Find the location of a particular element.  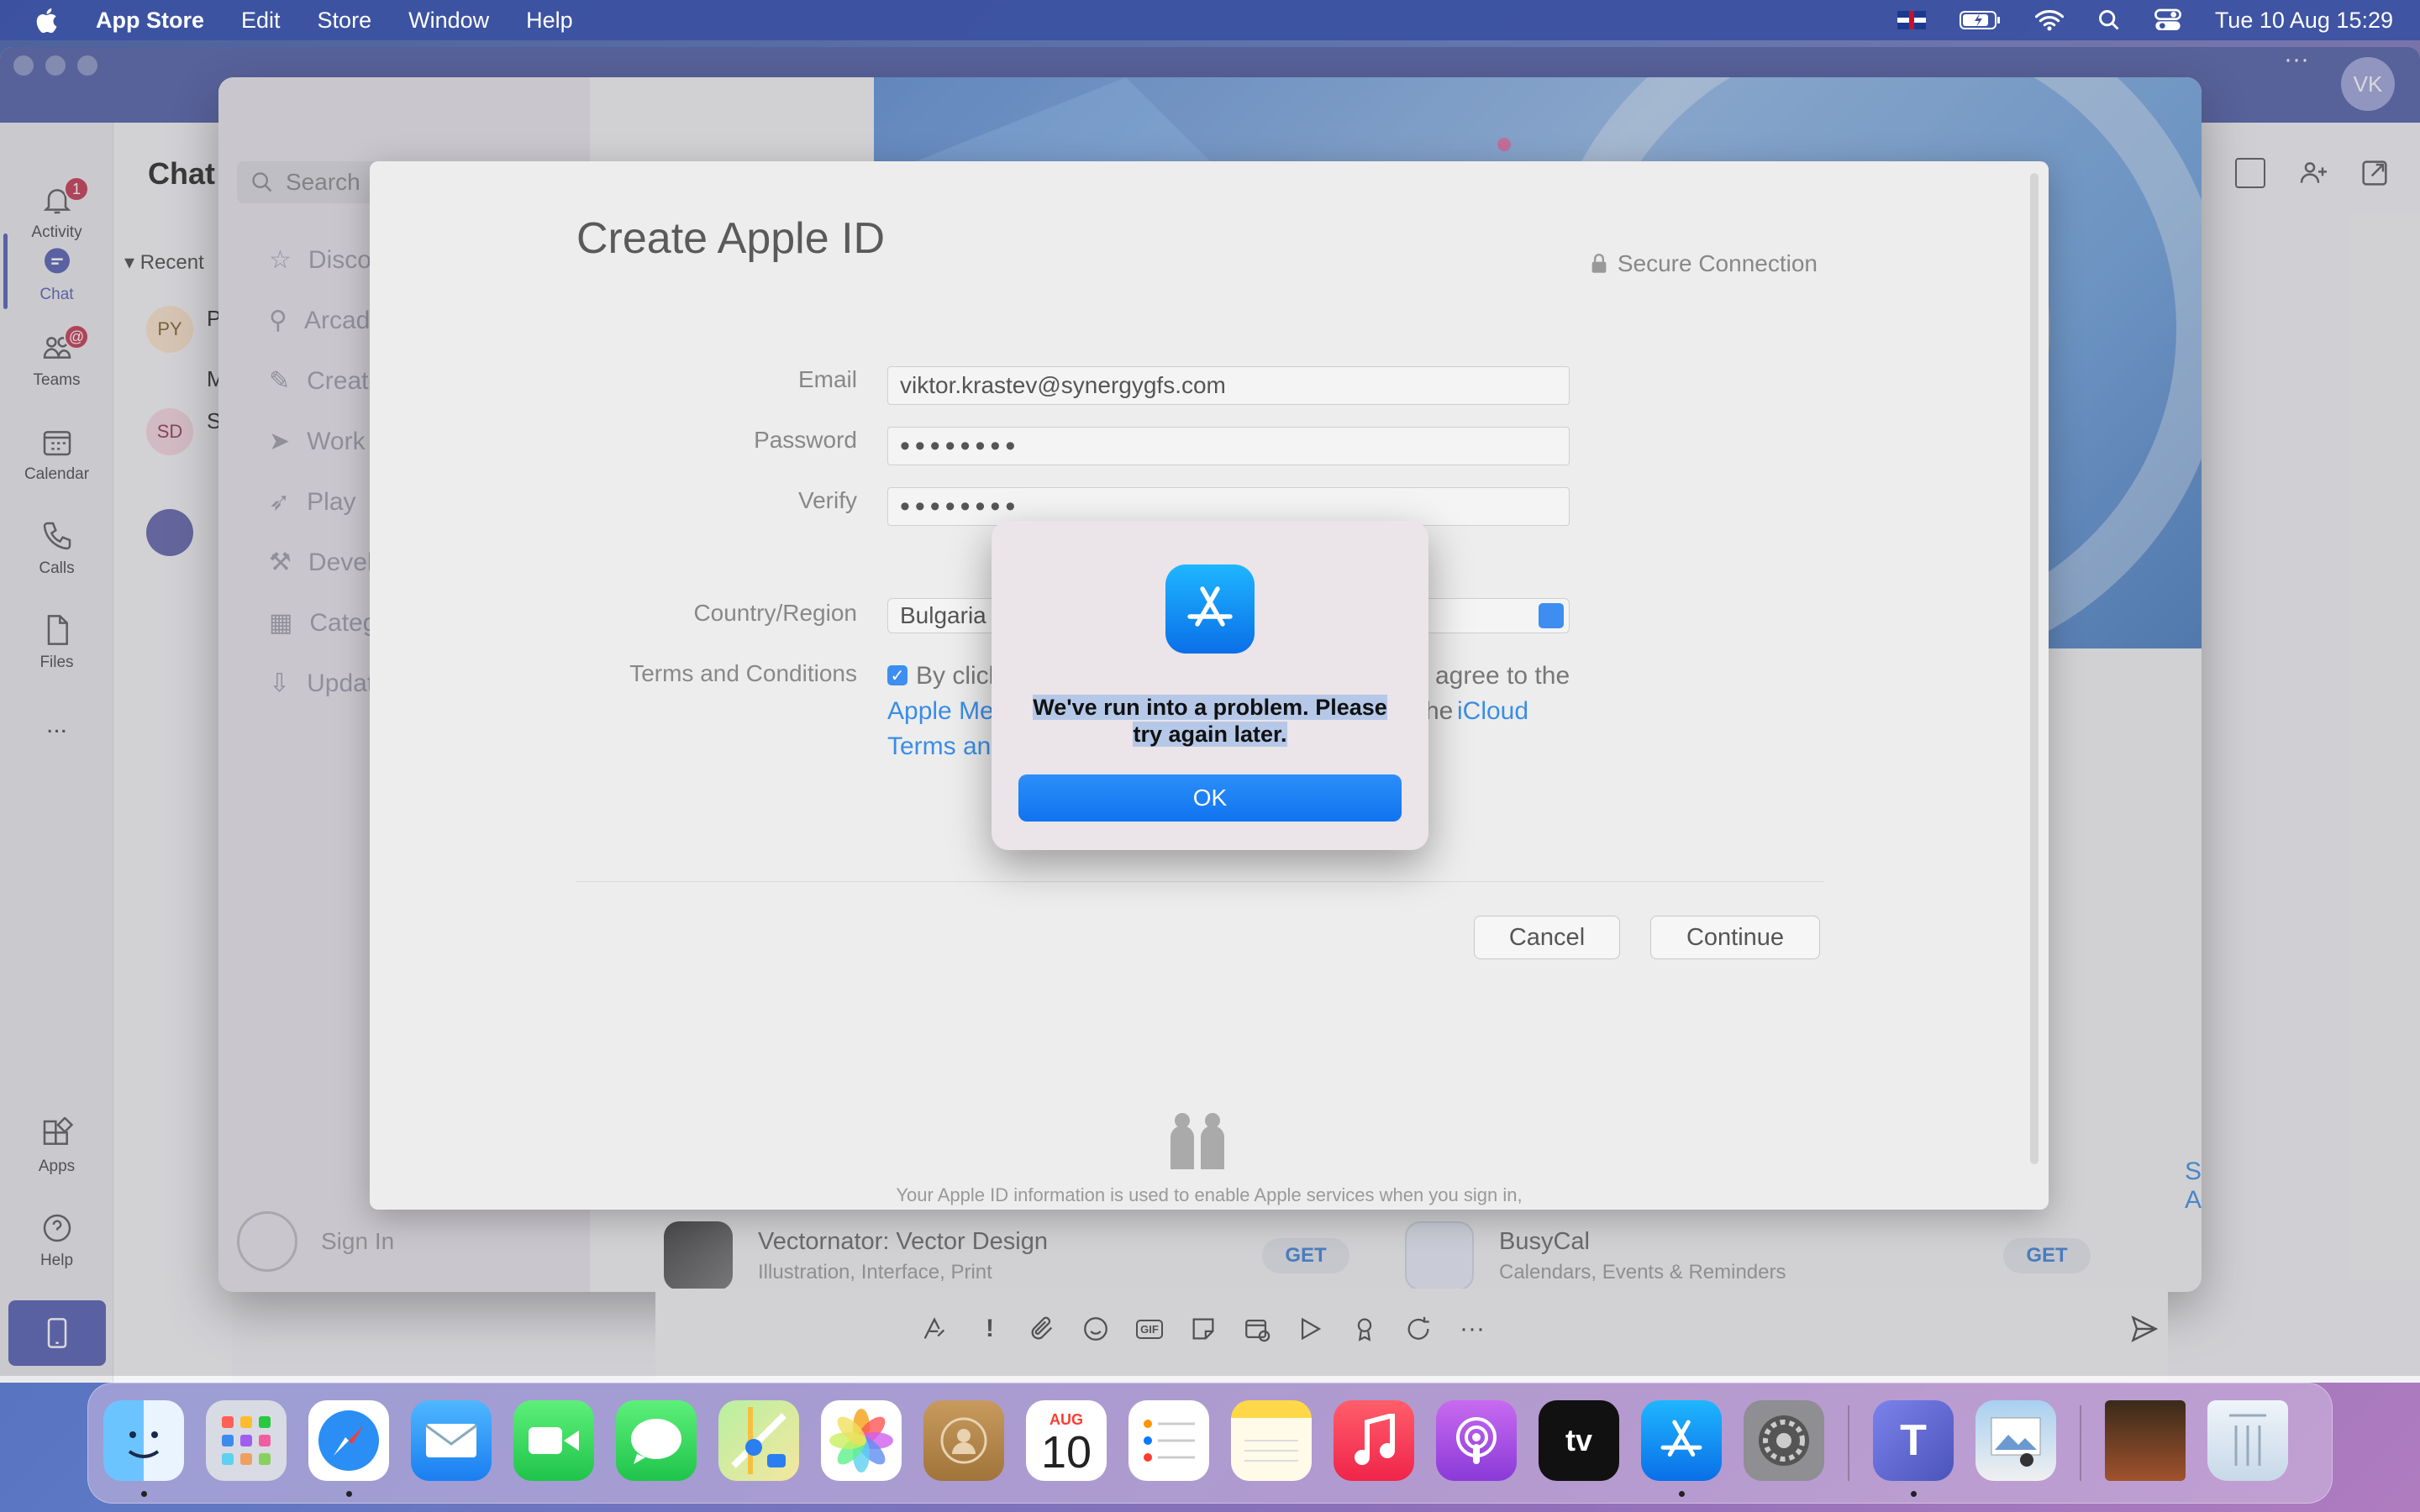

menu-help: Help is located at coordinates (549, 21).